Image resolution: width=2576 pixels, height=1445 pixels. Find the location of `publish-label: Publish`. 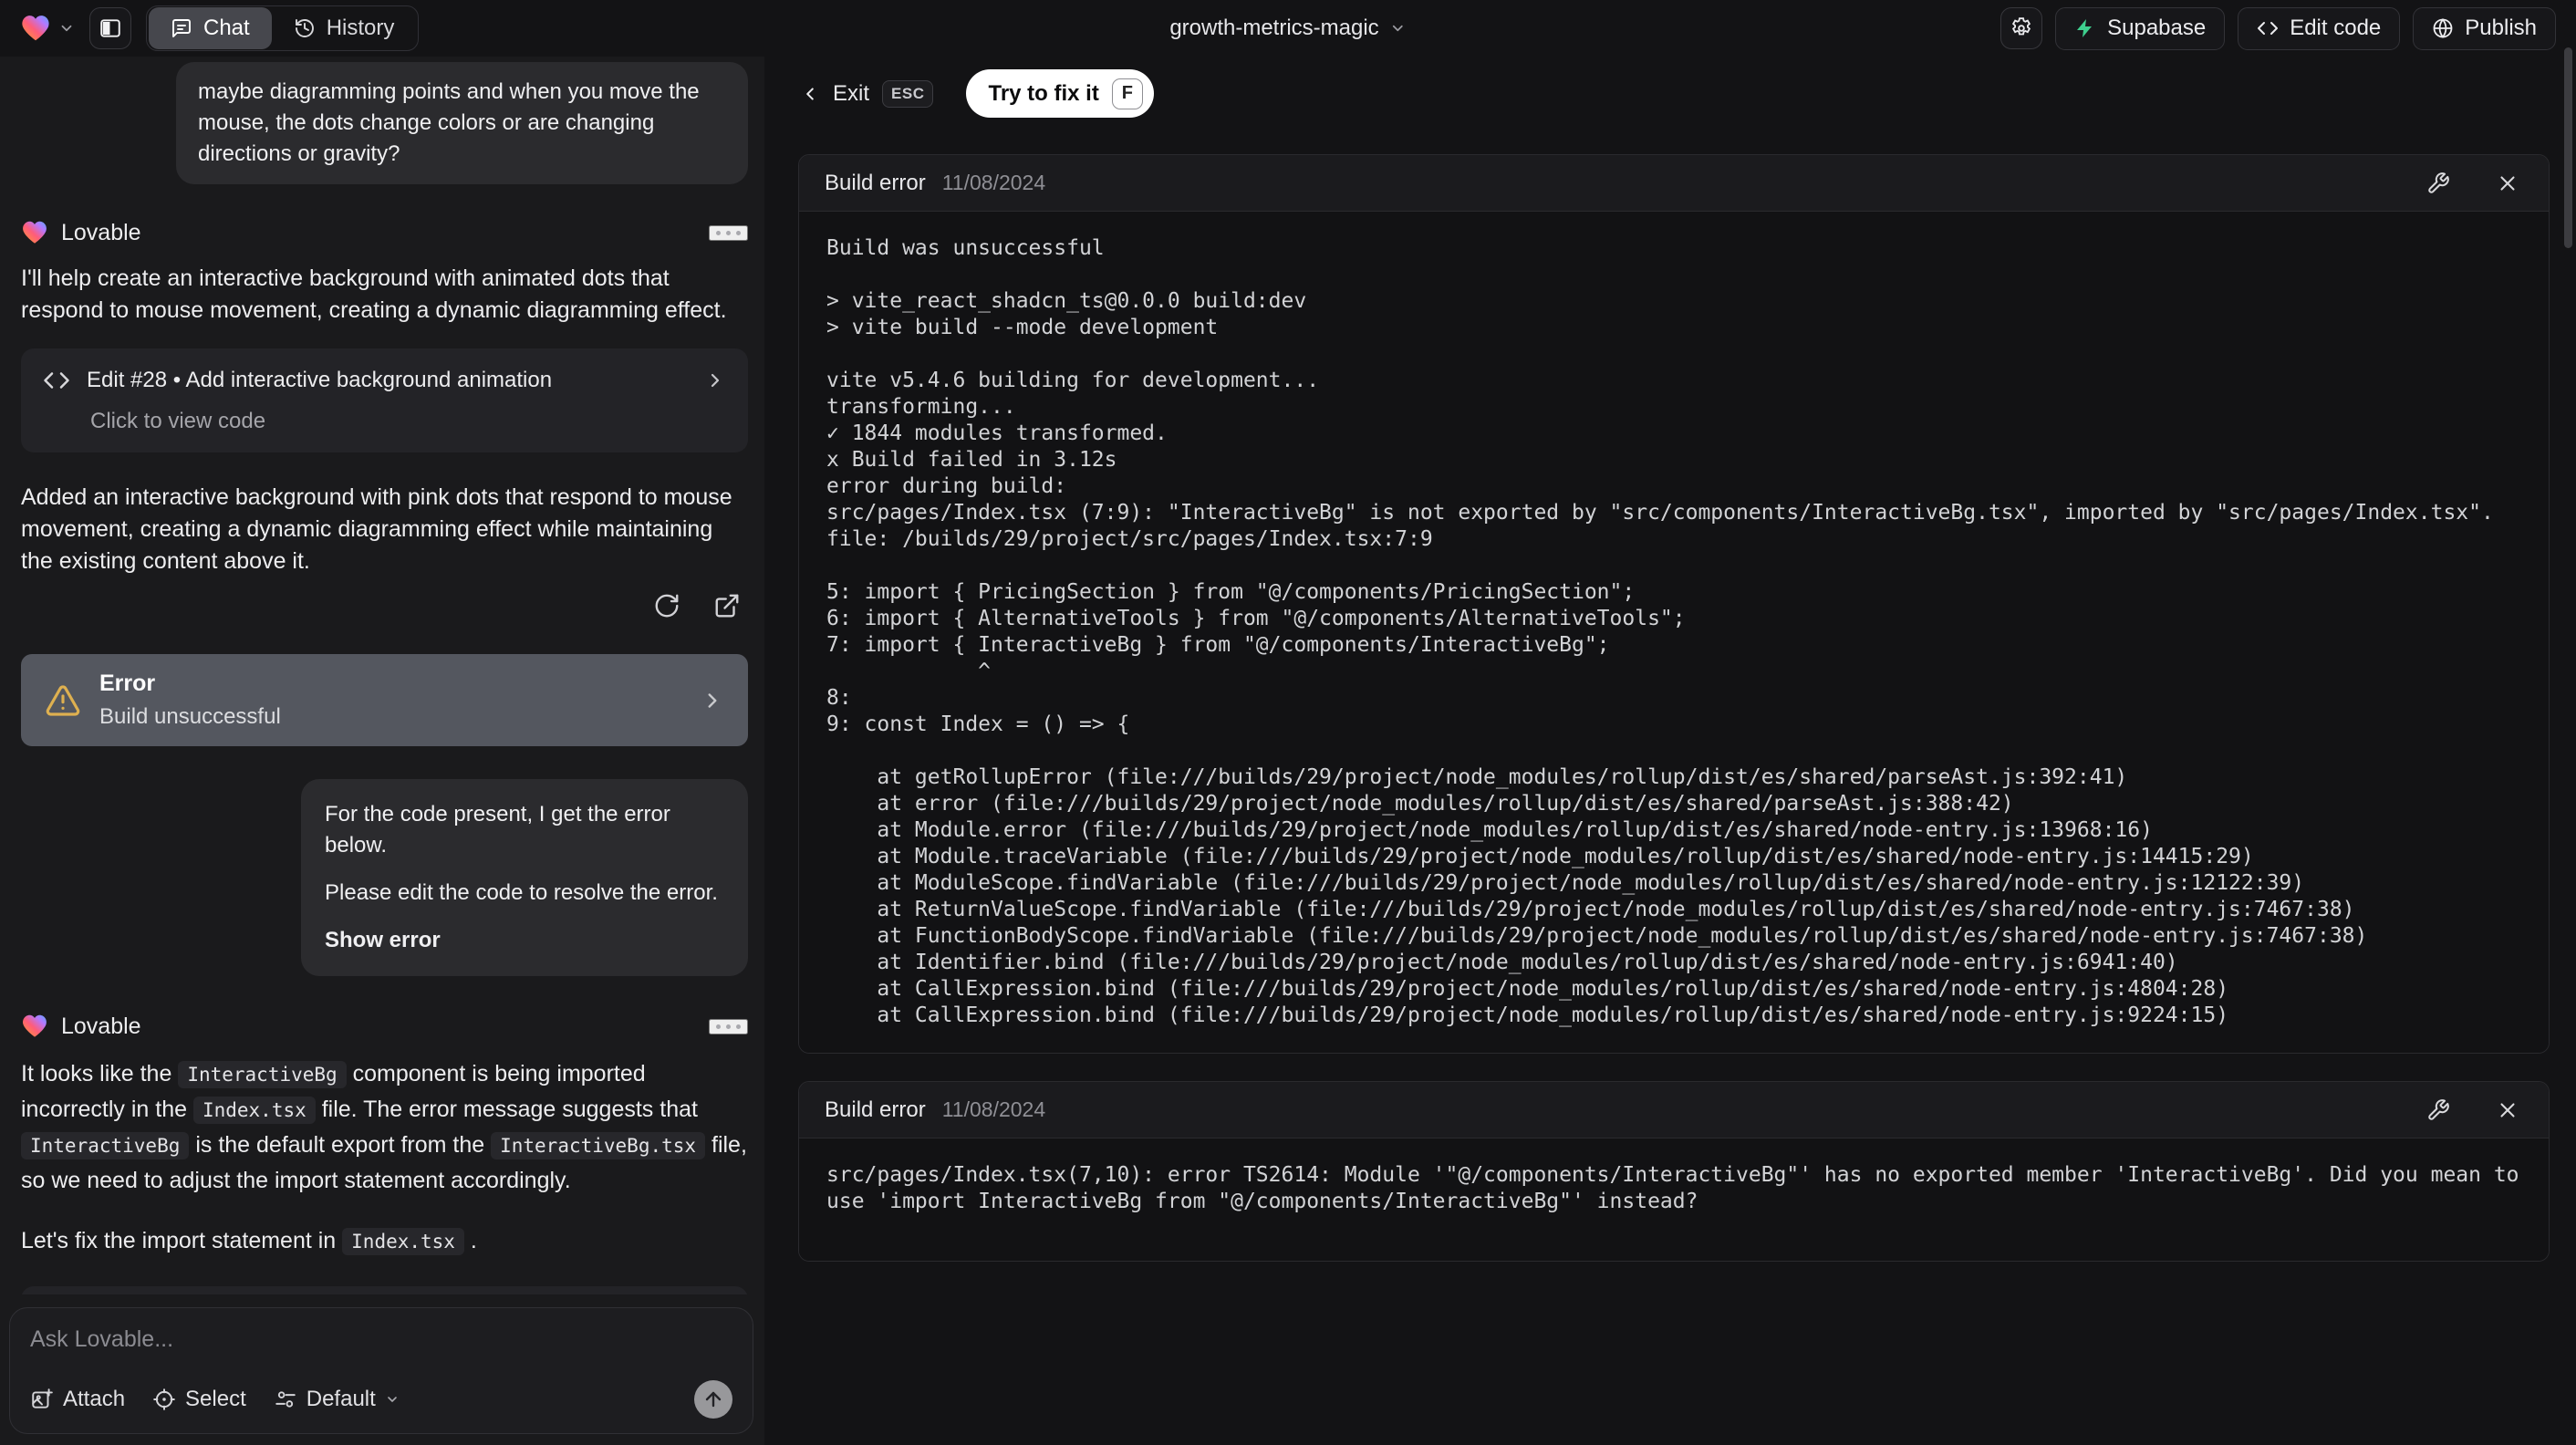

publish-label: Publish is located at coordinates (2501, 28).